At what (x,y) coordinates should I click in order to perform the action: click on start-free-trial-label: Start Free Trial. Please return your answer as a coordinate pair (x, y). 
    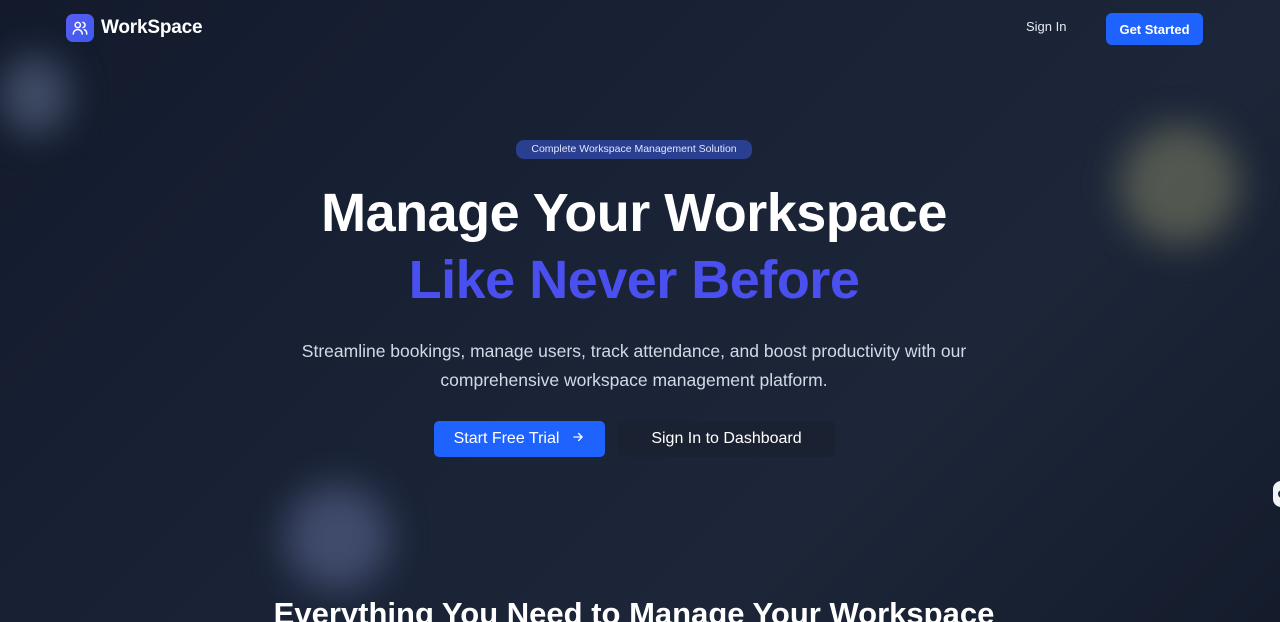
    Looking at the image, I should click on (506, 438).